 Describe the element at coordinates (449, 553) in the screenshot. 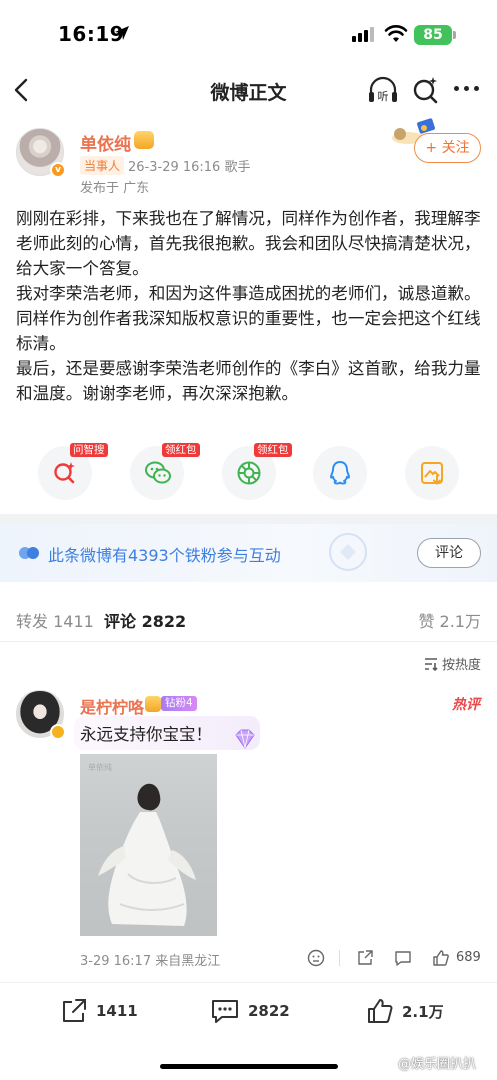

I see `comment-button: 评论` at that location.